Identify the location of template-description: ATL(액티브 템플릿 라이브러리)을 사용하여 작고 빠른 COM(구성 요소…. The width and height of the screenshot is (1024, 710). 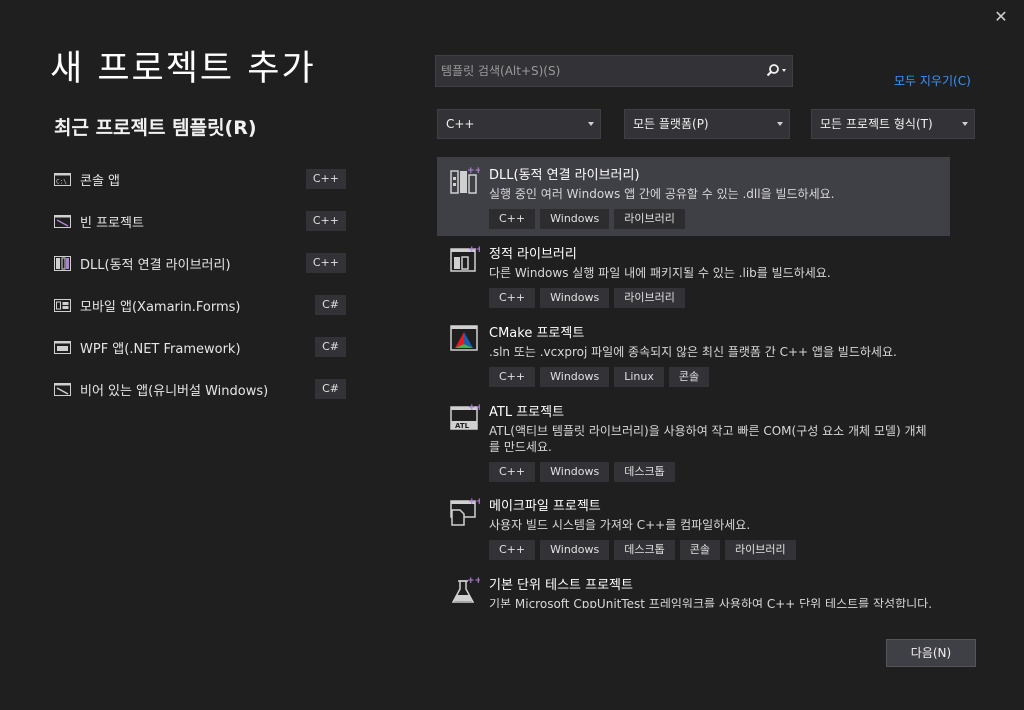
(708, 439).